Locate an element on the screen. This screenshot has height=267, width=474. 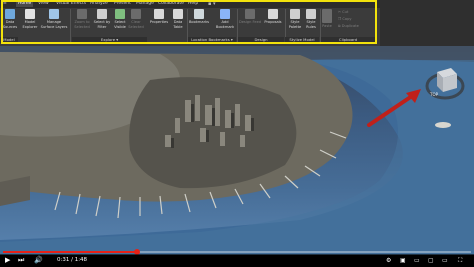
next-icon: ⏭ is located at coordinates (21, 260).